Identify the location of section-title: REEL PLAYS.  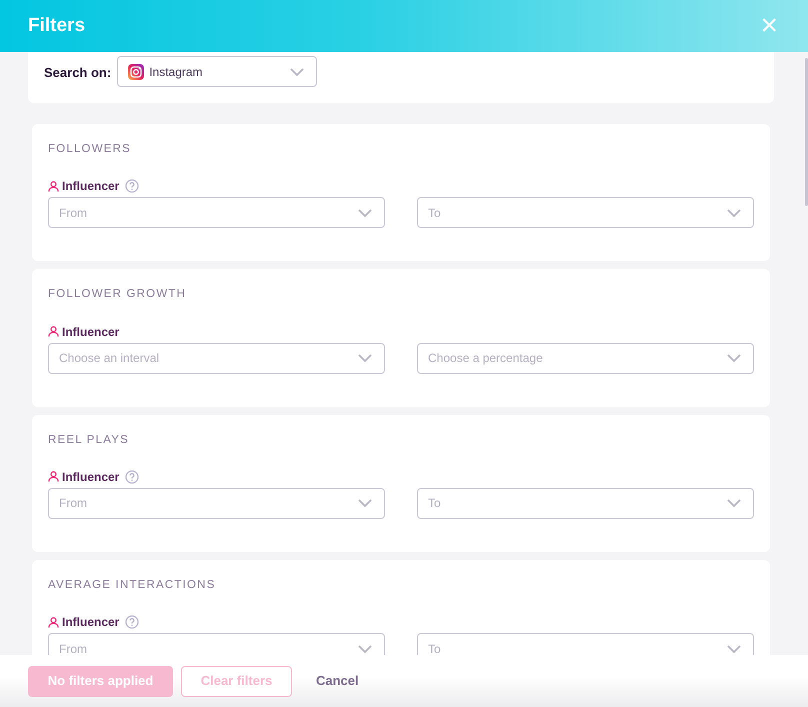
(89, 440).